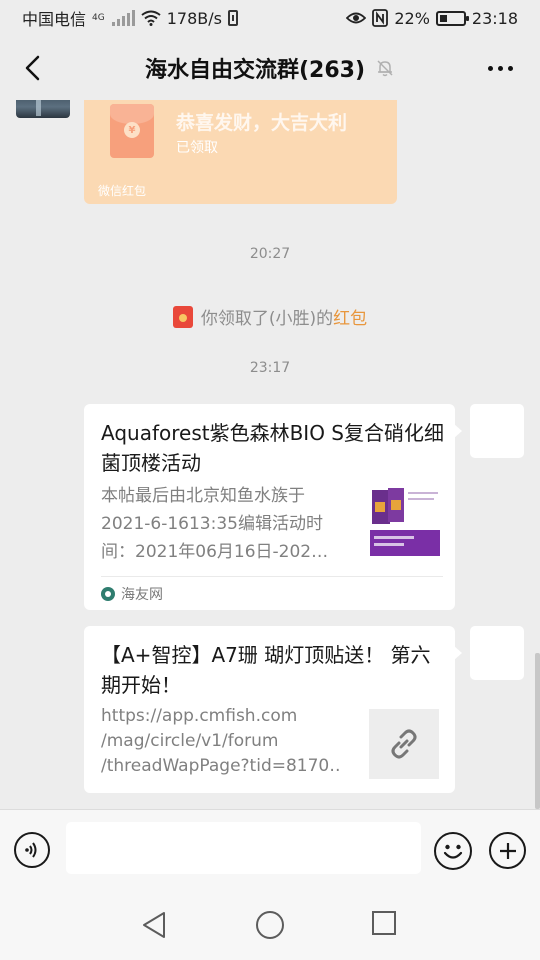 Image resolution: width=540 pixels, height=960 pixels. Describe the element at coordinates (203, 496) in the screenshot. I see `link-card-desc-line: 本帖最后由北京知鱼水族于` at that location.